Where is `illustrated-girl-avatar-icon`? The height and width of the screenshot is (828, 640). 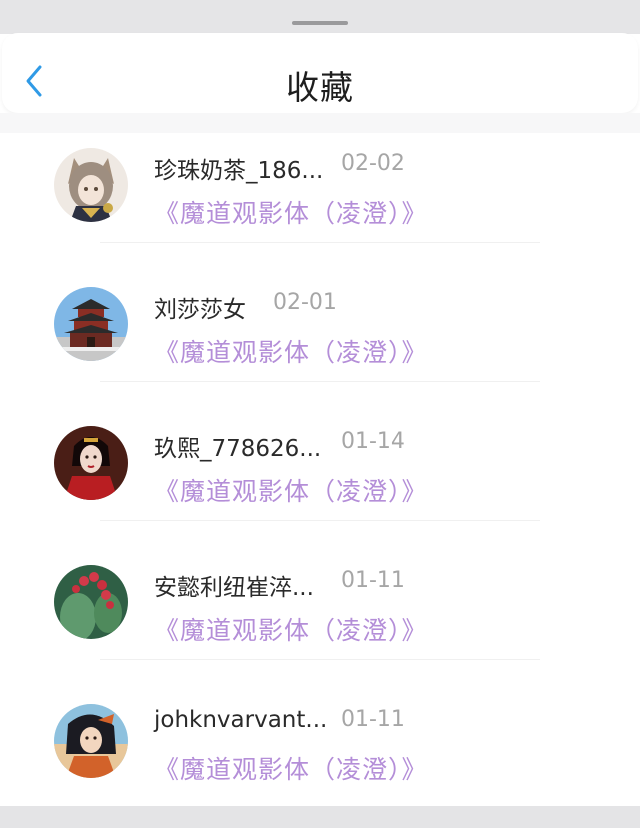 illustrated-girl-avatar-icon is located at coordinates (91, 741).